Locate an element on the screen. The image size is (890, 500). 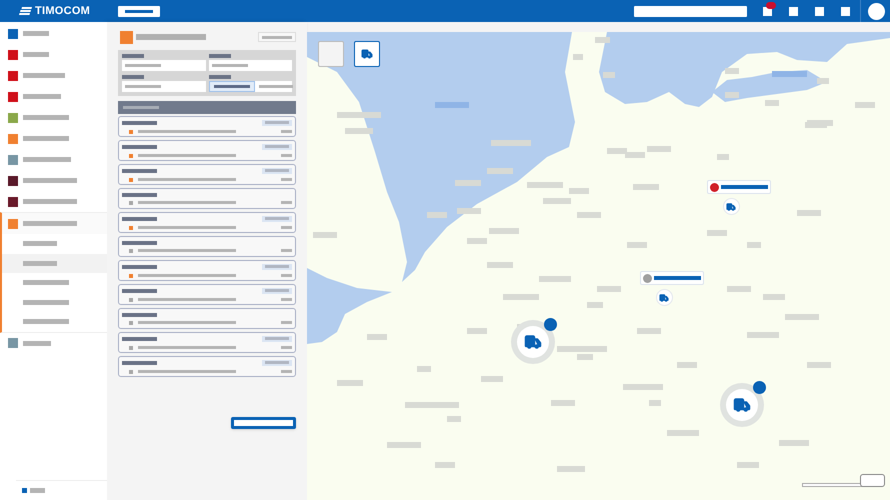
search-field is located at coordinates (690, 11).